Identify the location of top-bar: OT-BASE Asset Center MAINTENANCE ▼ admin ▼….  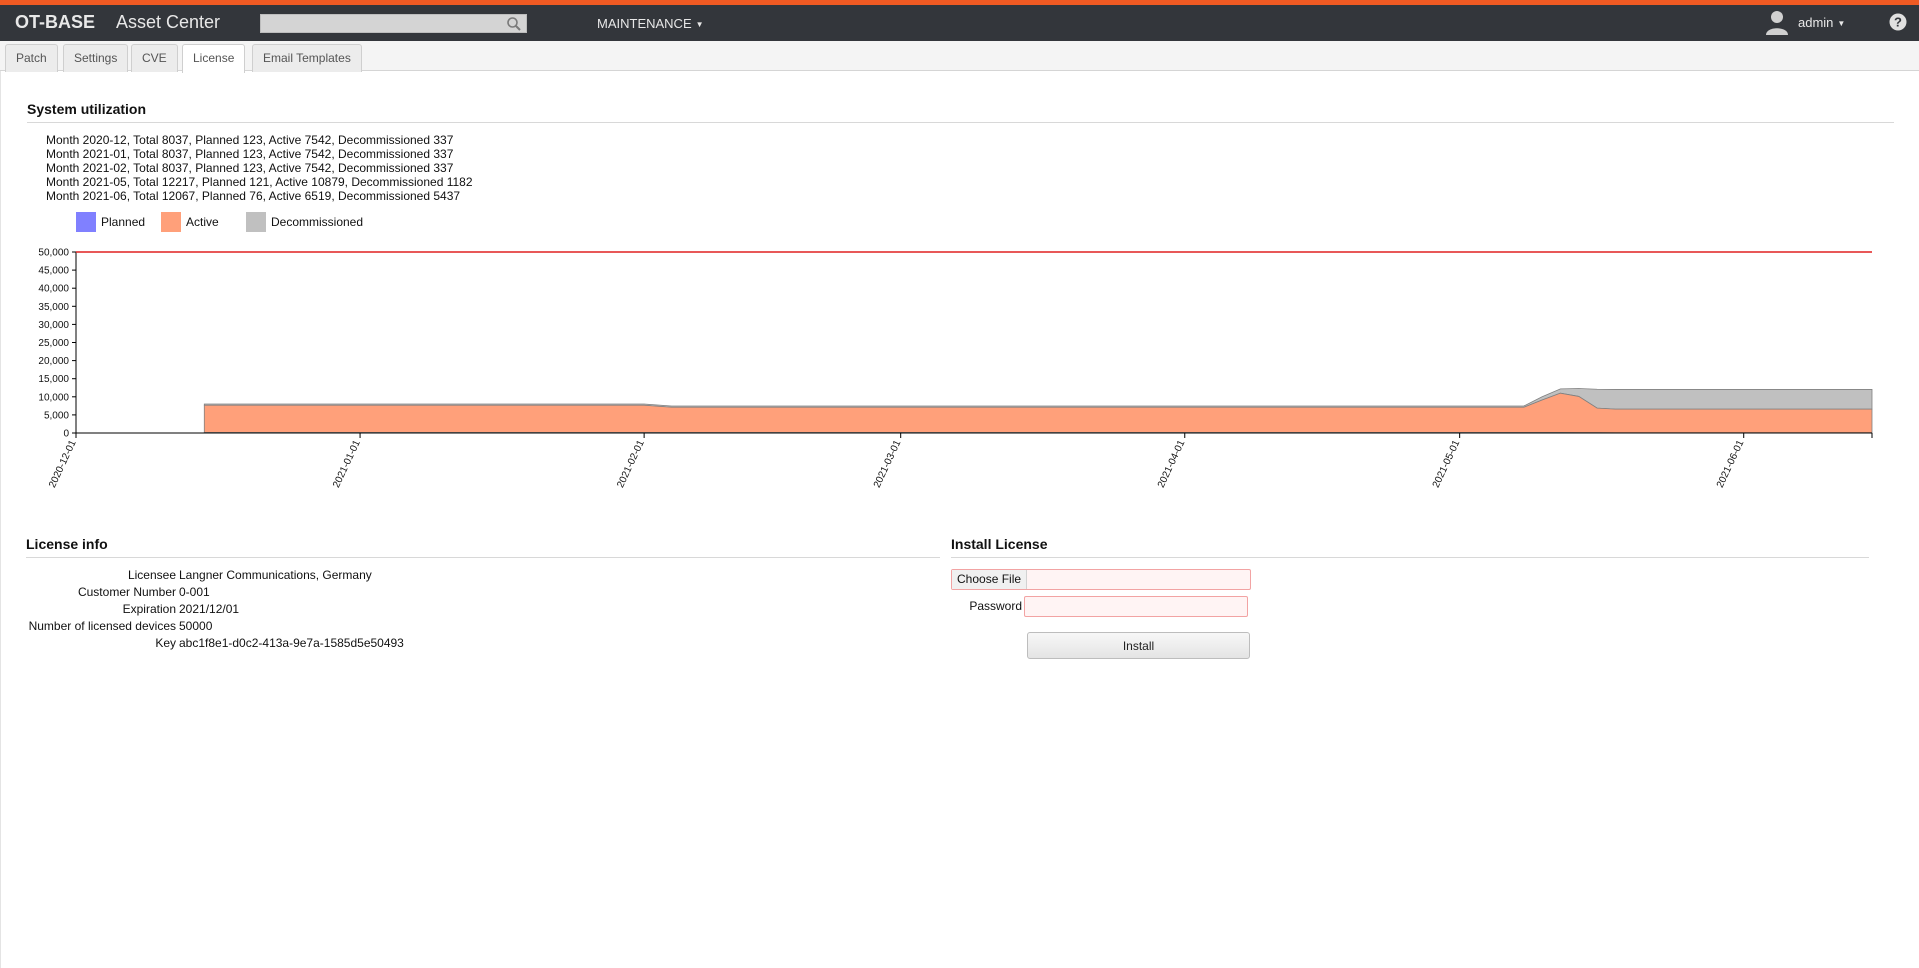
(959, 20).